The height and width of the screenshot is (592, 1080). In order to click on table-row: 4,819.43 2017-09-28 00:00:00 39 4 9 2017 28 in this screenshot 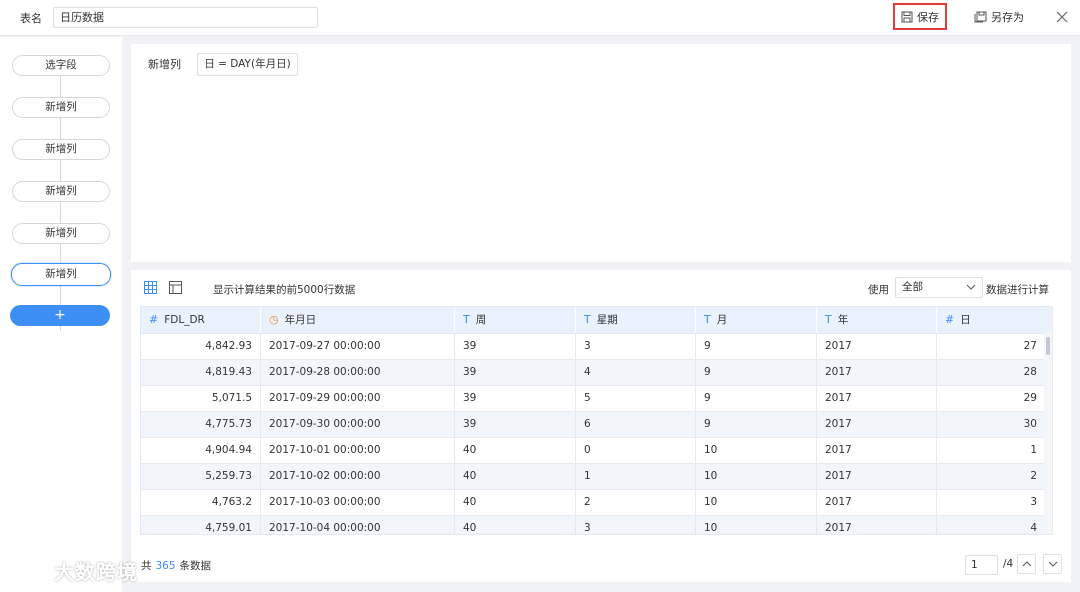, I will do `click(593, 372)`.